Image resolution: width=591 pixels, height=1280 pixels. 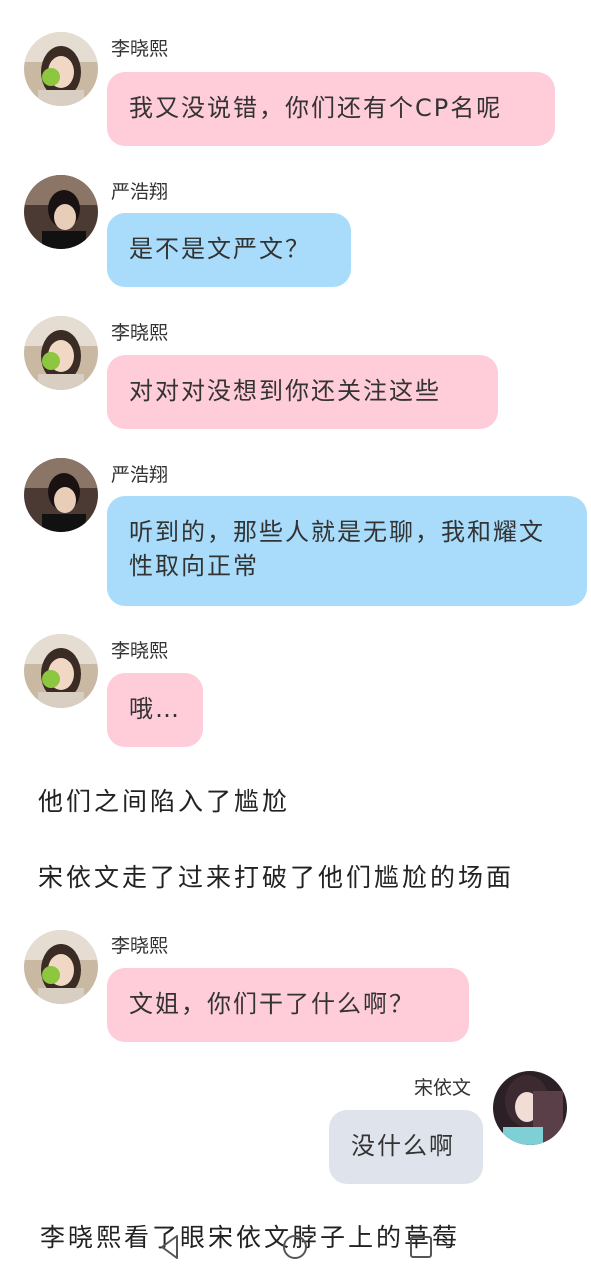 I want to click on song-yiwen-avatar, so click(x=530, y=1108).